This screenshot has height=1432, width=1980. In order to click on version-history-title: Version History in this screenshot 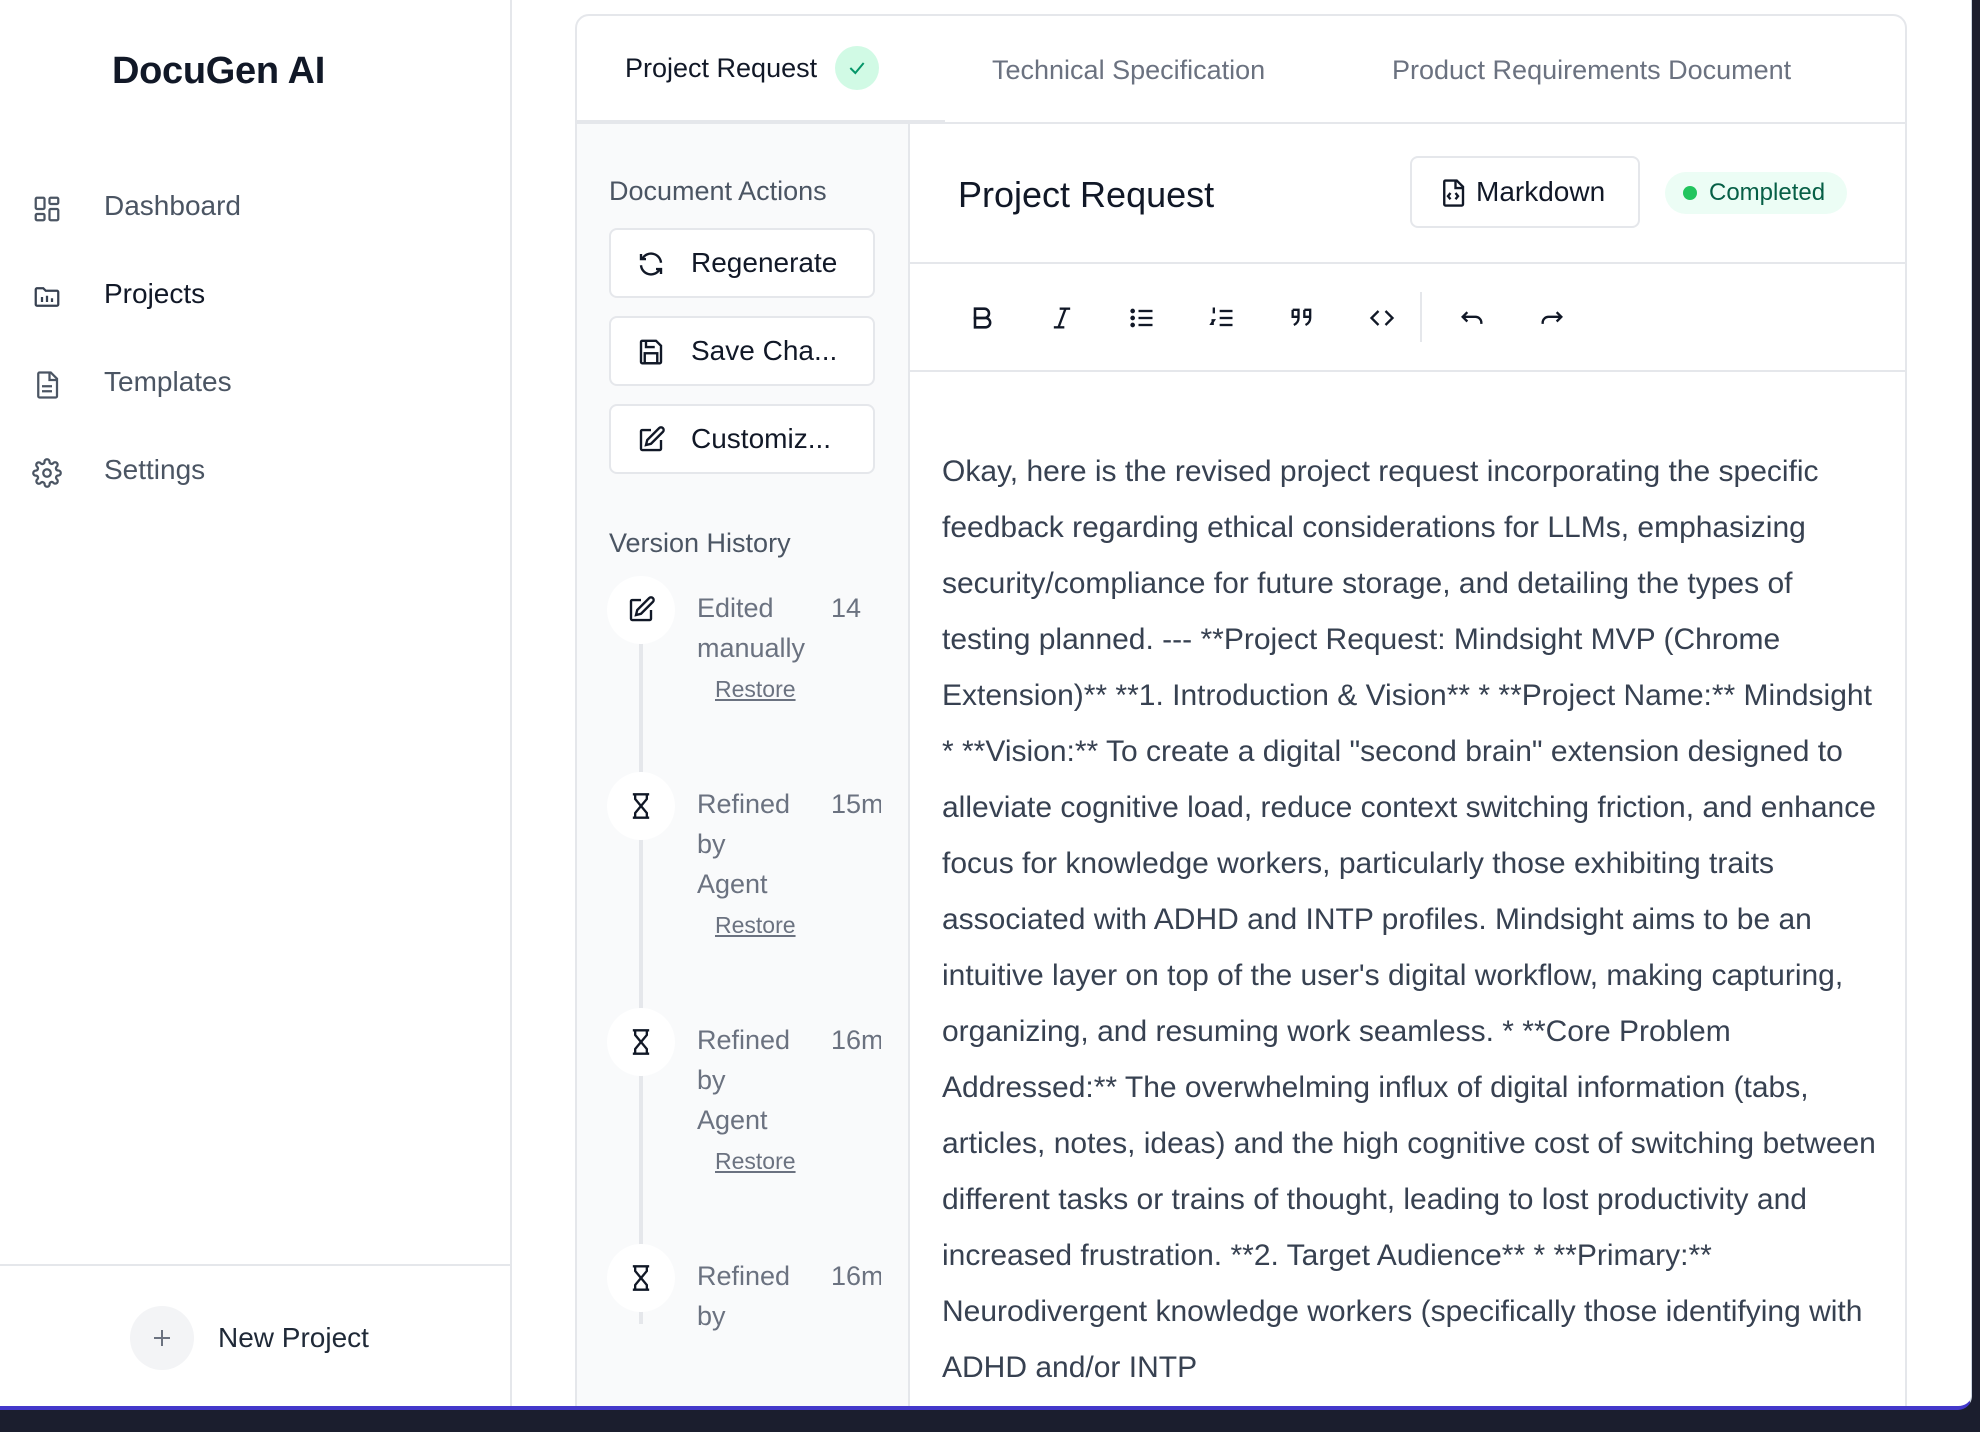, I will do `click(700, 543)`.